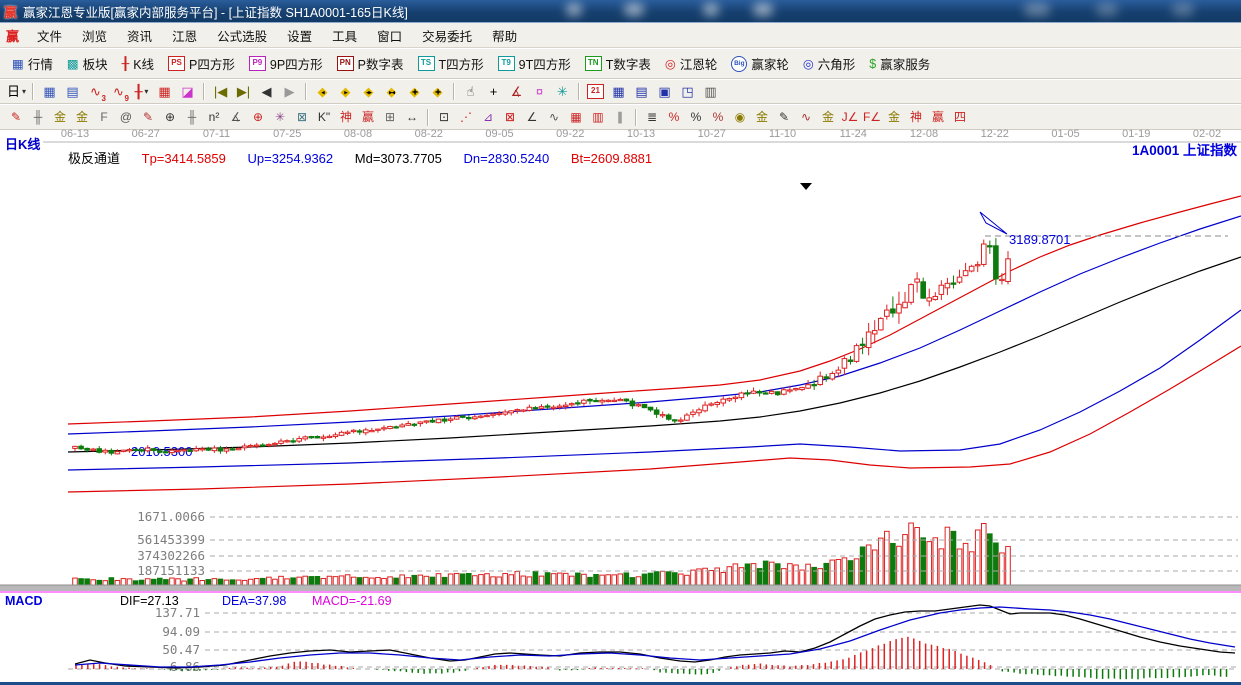 Image resolution: width=1241 pixels, height=685 pixels. I want to click on macd-dea-line, so click(655, 637).